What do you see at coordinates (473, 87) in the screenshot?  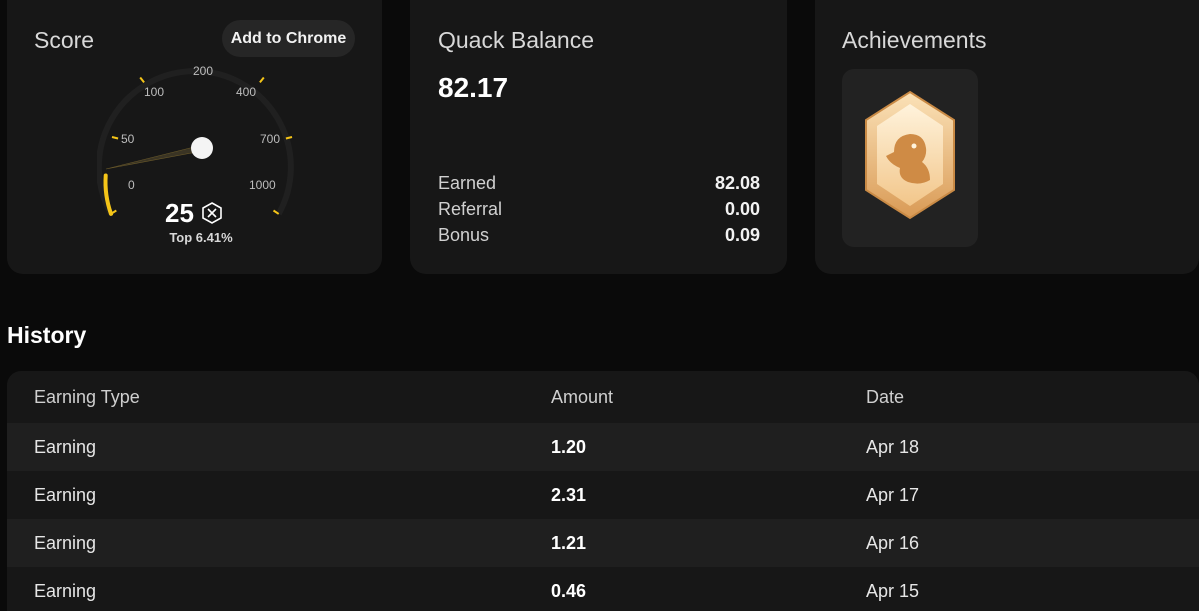 I see `balance-total: 82.17` at bounding box center [473, 87].